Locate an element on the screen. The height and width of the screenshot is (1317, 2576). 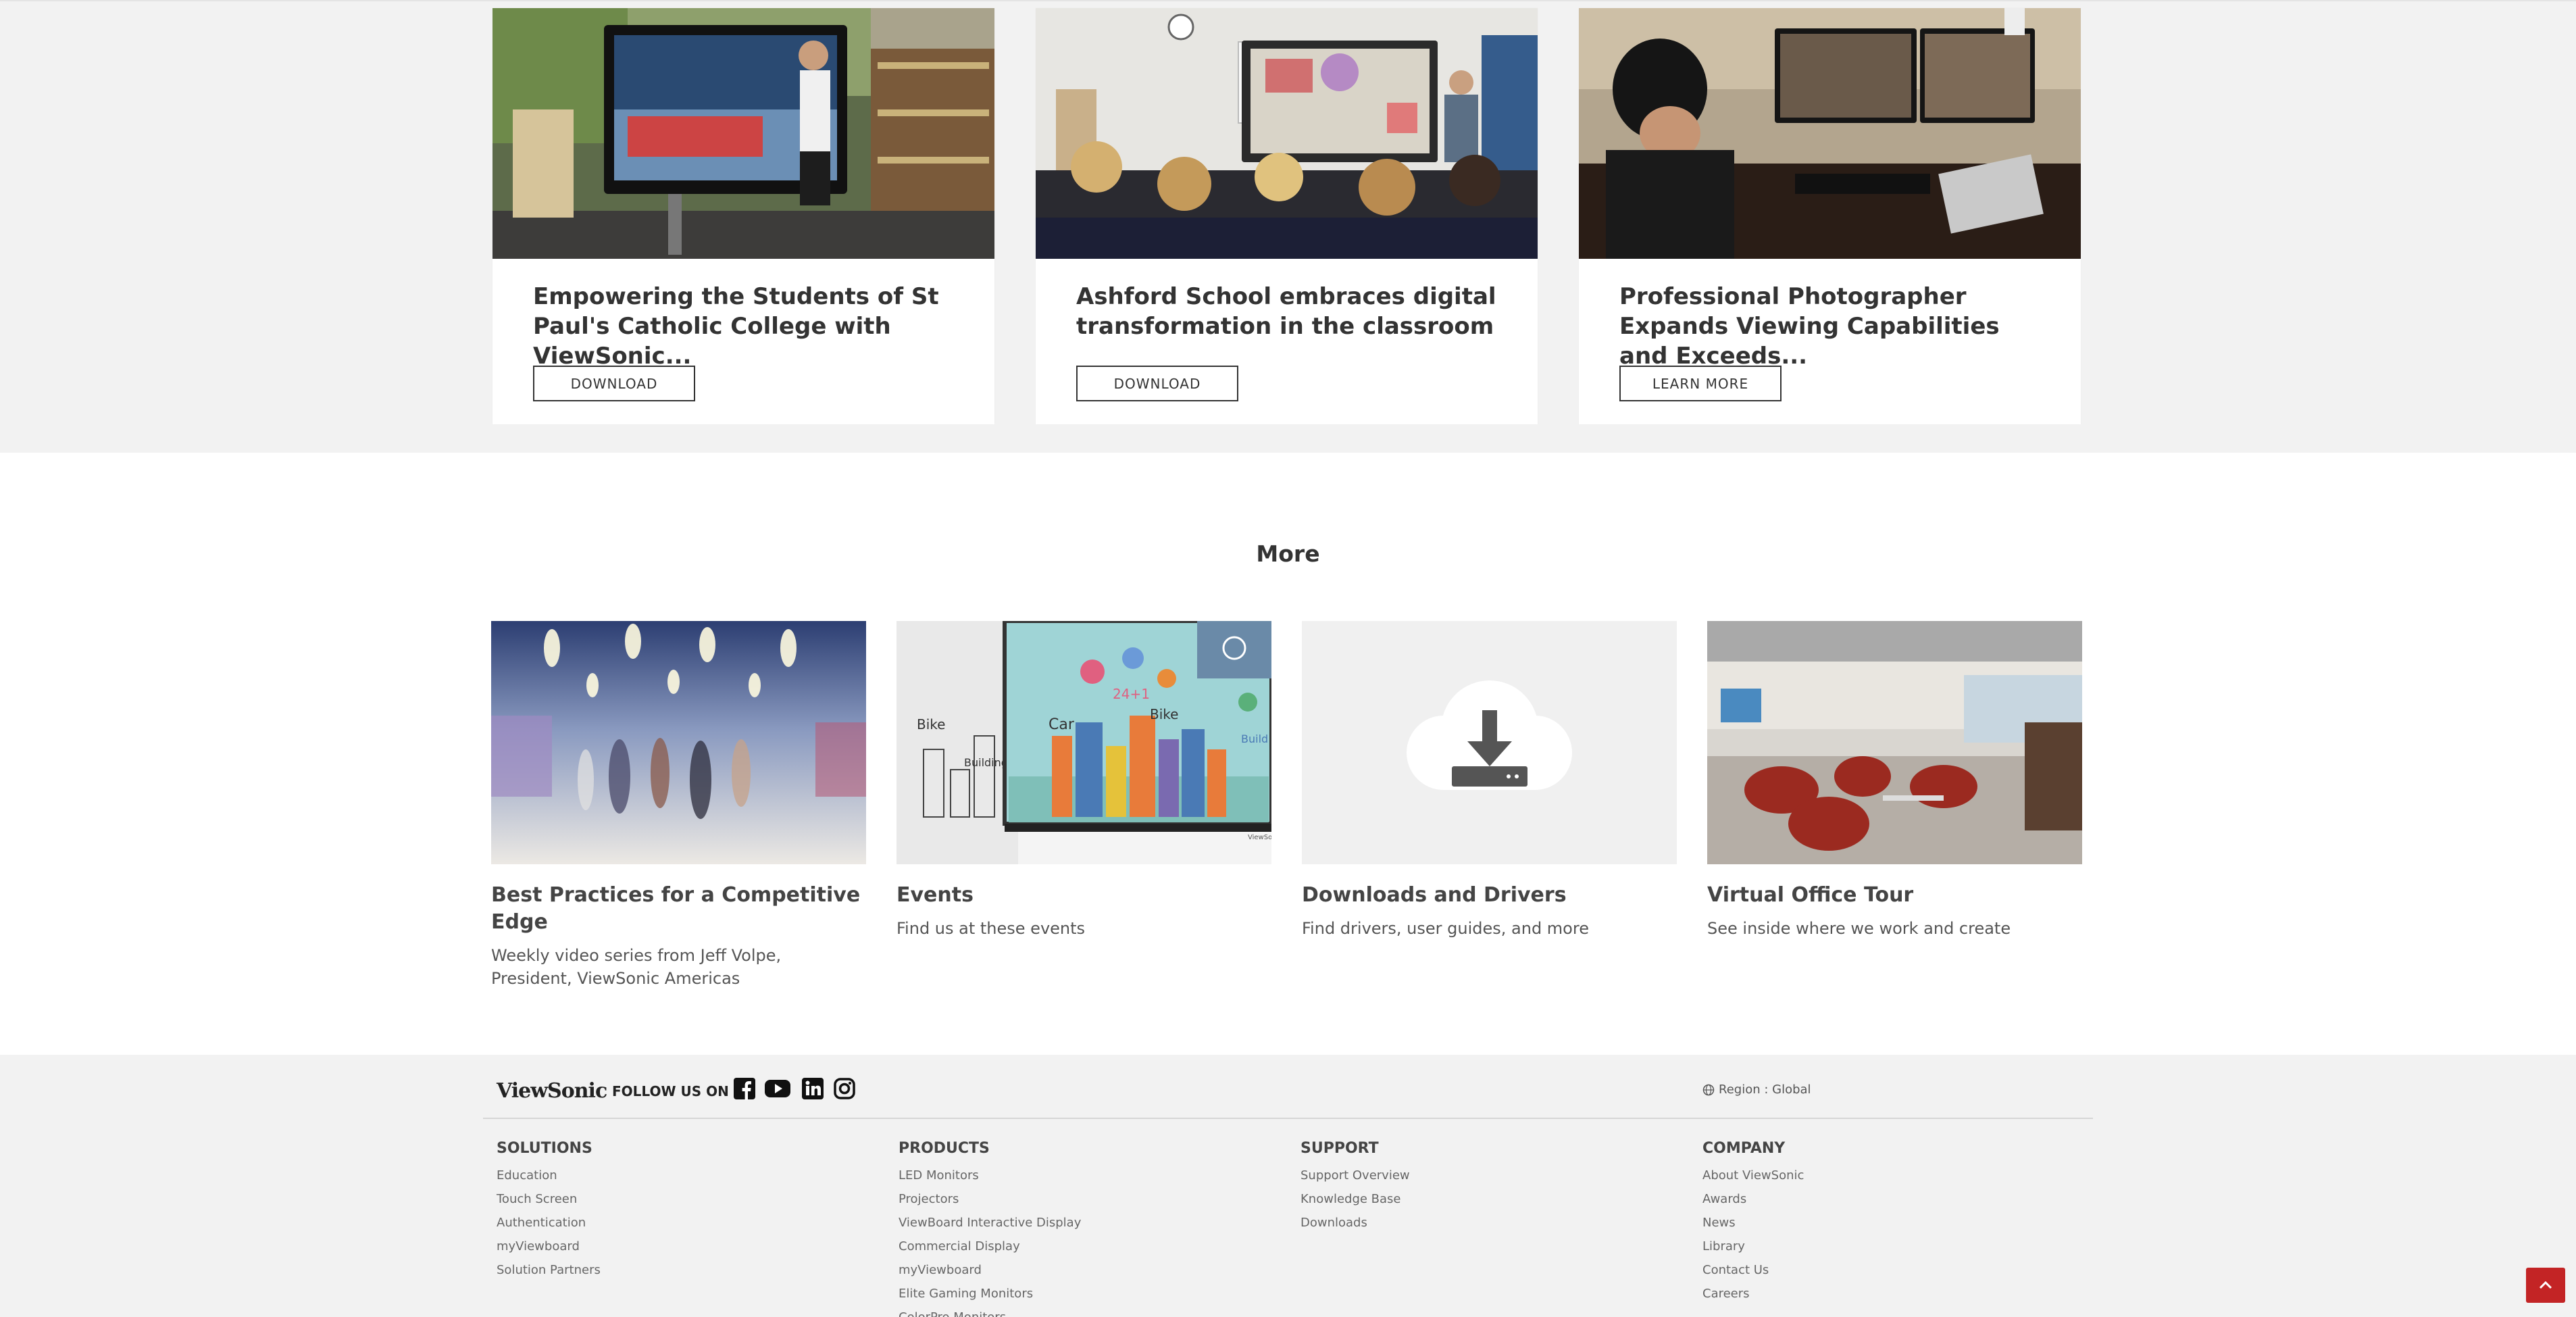
more-card-title: Virtual Office Tour is located at coordinates (1894, 896).